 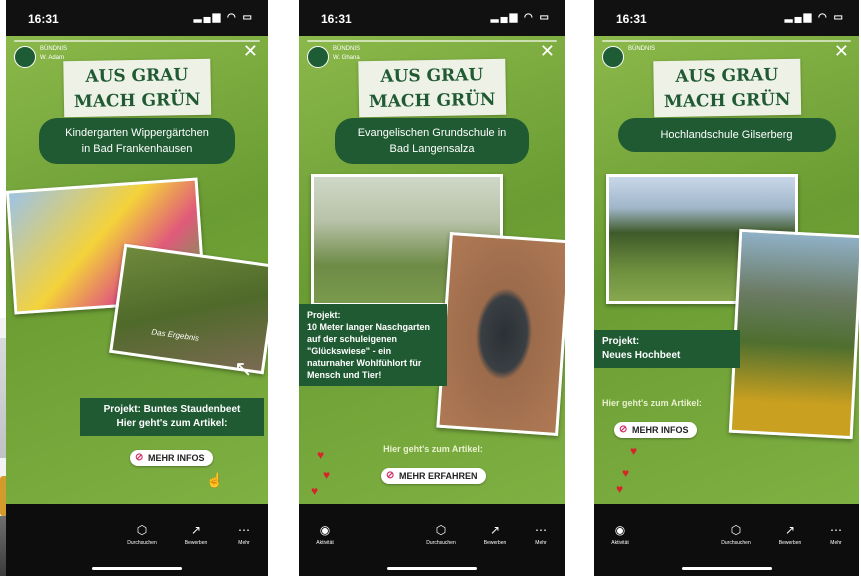 What do you see at coordinates (188, 309) in the screenshot?
I see `flowerbed-photo: Das Ergebnis` at bounding box center [188, 309].